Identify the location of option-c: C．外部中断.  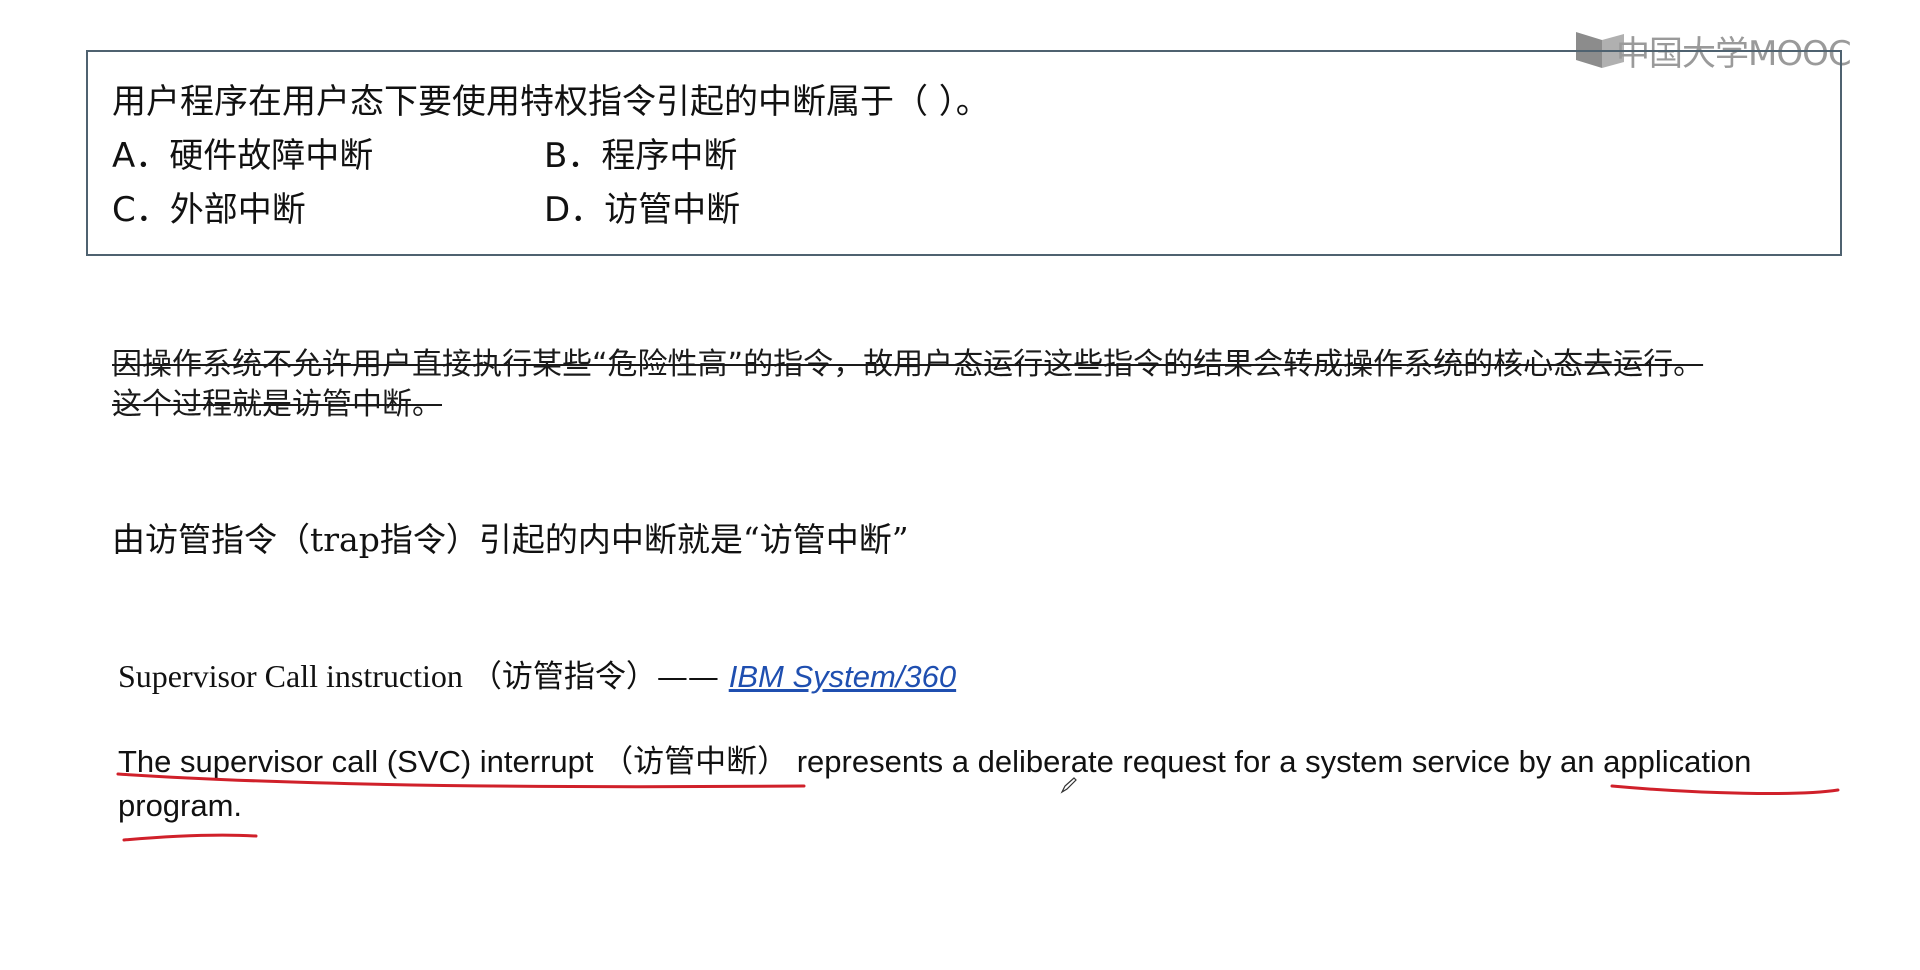
(209, 210).